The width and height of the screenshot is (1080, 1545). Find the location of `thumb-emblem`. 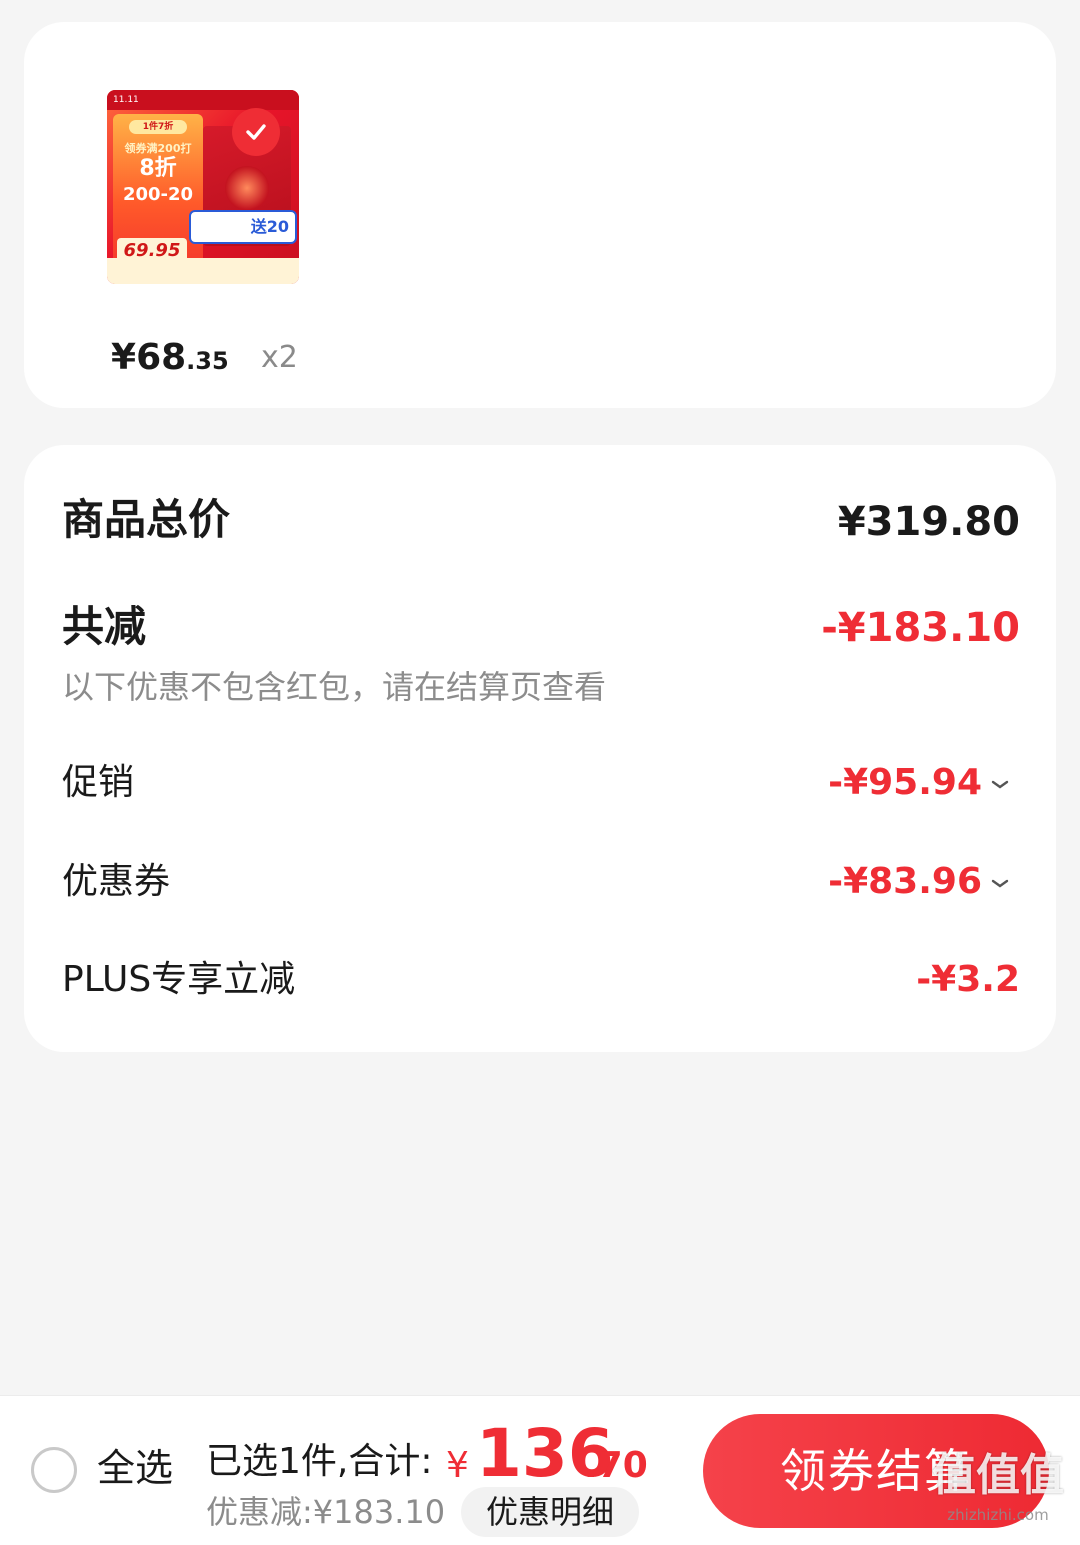

thumb-emblem is located at coordinates (247, 188).